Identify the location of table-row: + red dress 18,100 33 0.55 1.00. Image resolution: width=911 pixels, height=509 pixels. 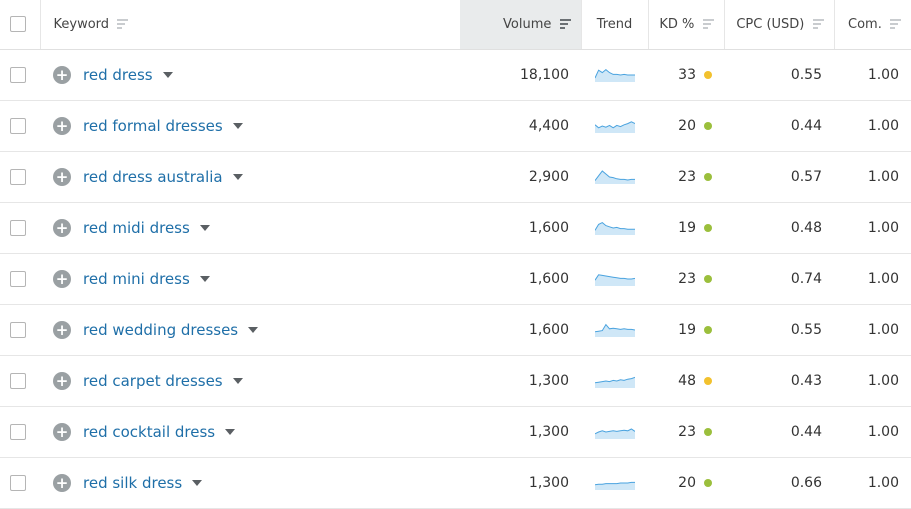
(455, 75).